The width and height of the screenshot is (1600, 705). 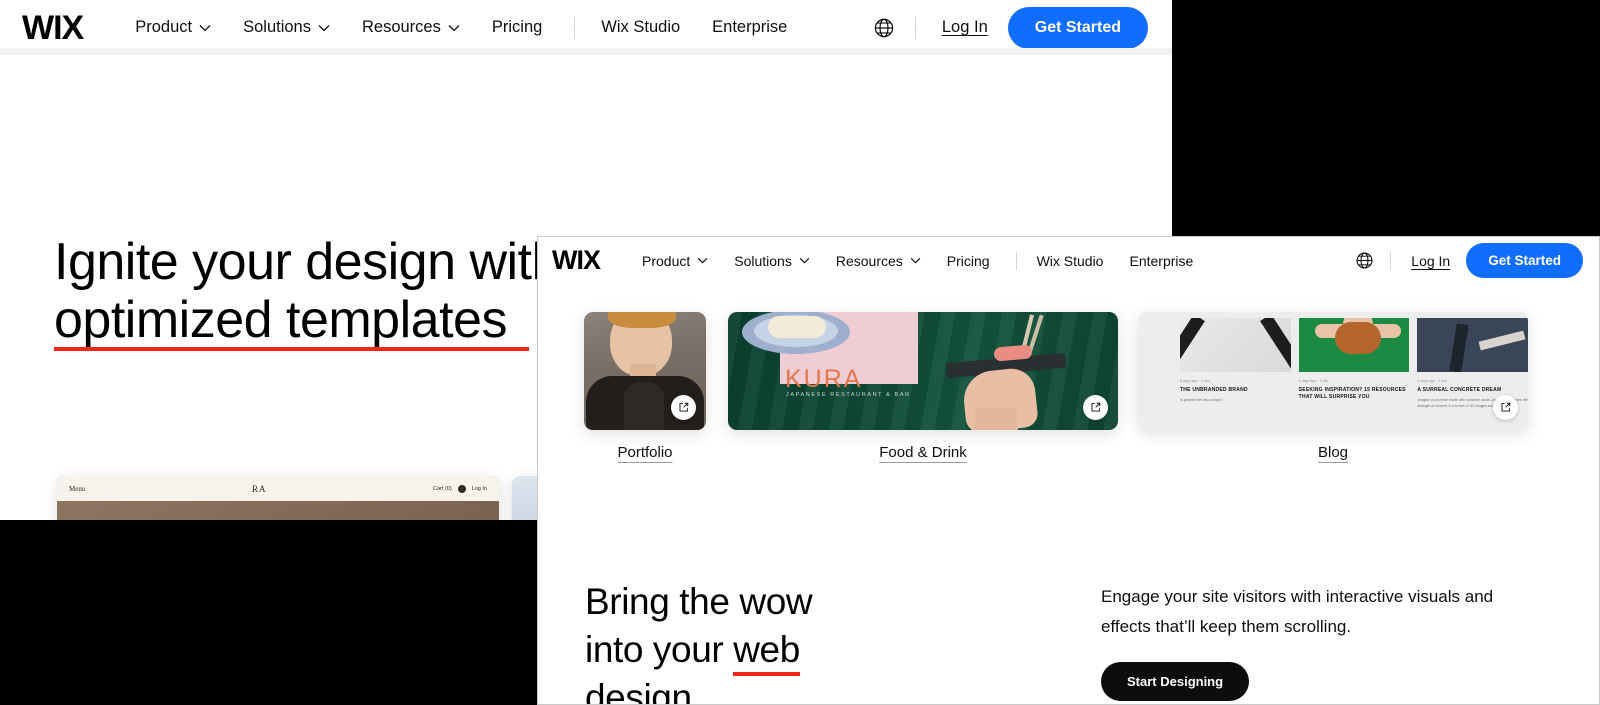 What do you see at coordinates (1459, 390) in the screenshot?
I see `blog-post-title: A SURREAL CONCRETE DREAM` at bounding box center [1459, 390].